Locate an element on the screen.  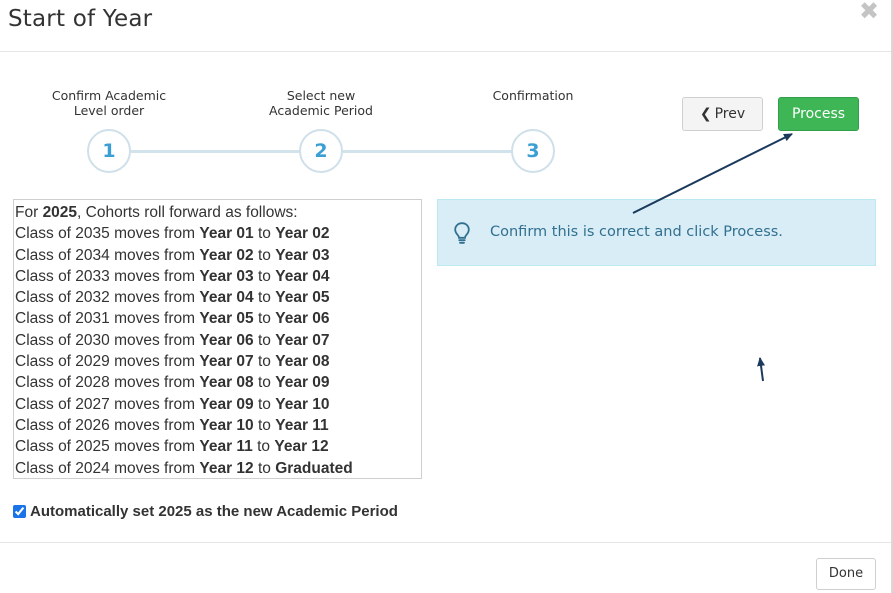
annotation-arrow-small is located at coordinates (761, 369).